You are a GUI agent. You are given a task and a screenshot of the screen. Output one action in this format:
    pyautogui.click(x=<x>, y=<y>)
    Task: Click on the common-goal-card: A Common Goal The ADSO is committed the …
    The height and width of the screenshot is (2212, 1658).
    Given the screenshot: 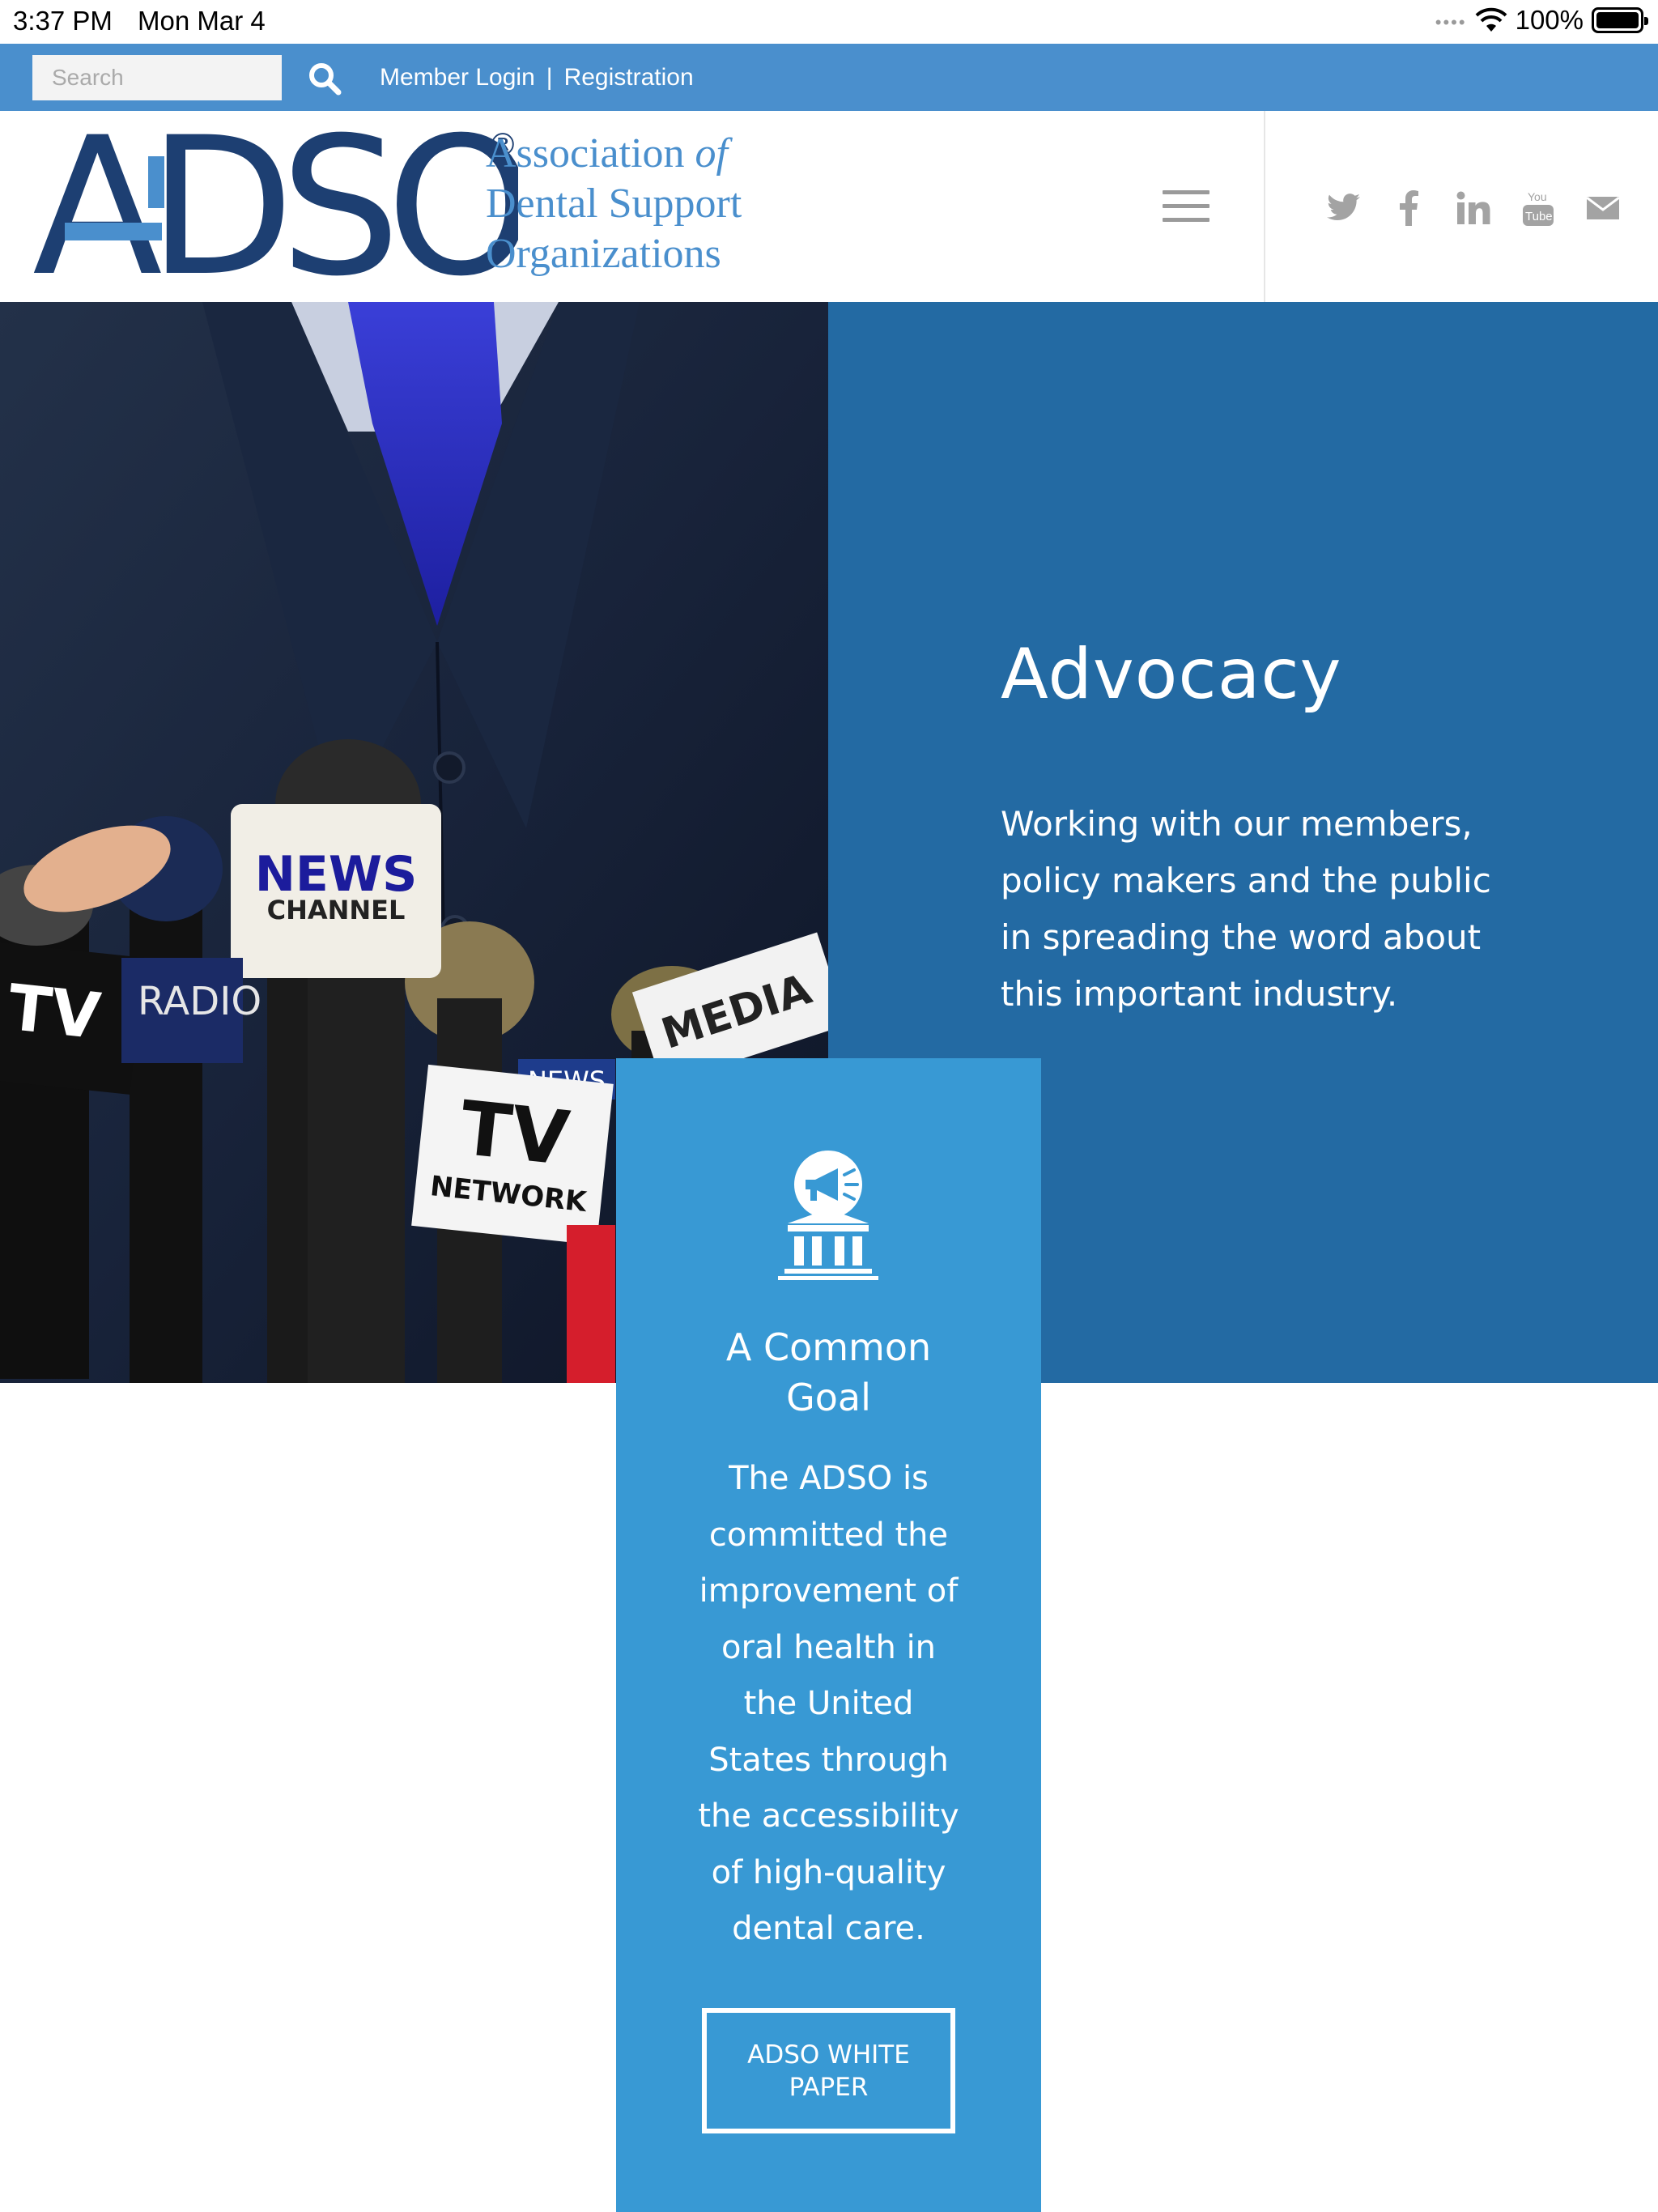 What is the action you would take?
    pyautogui.click(x=828, y=1635)
    